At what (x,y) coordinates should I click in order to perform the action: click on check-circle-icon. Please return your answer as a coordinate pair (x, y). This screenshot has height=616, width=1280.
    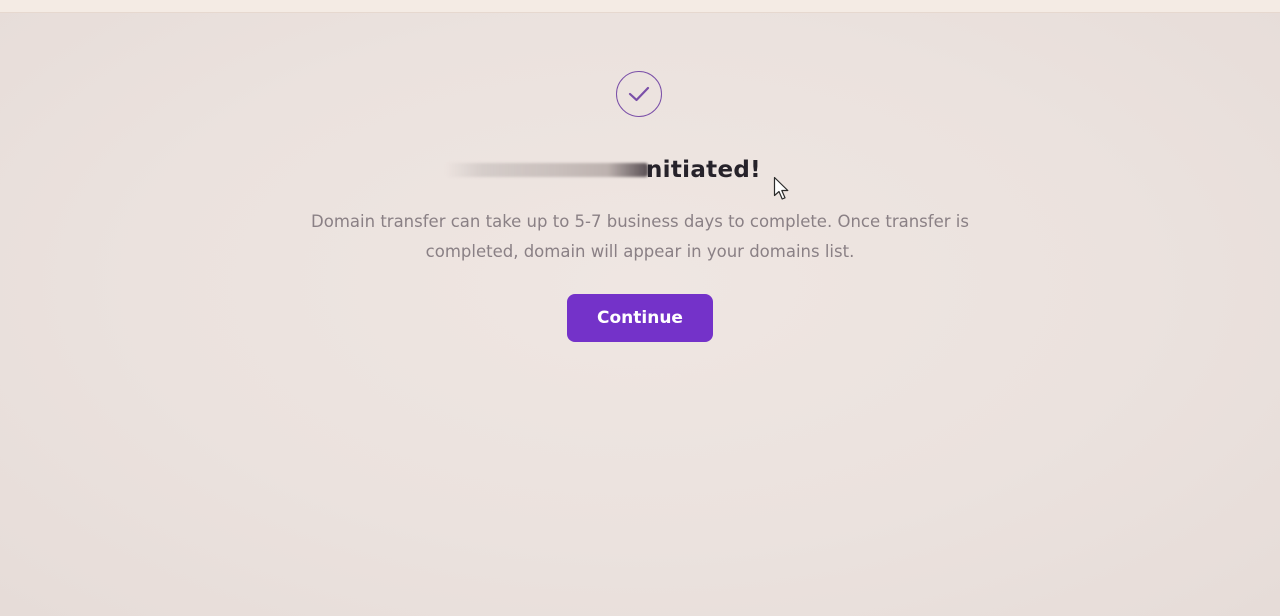
    Looking at the image, I should click on (639, 94).